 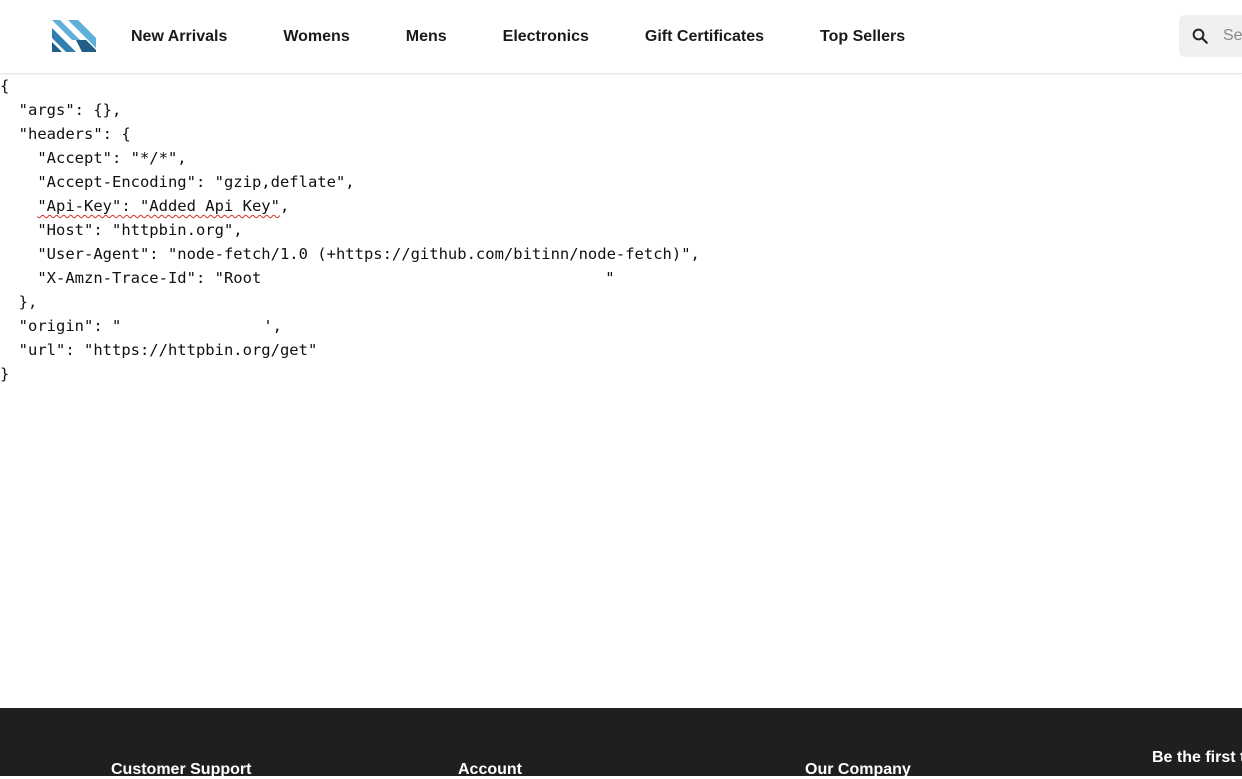 What do you see at coordinates (5, 86) in the screenshot?
I see `json-line: {` at bounding box center [5, 86].